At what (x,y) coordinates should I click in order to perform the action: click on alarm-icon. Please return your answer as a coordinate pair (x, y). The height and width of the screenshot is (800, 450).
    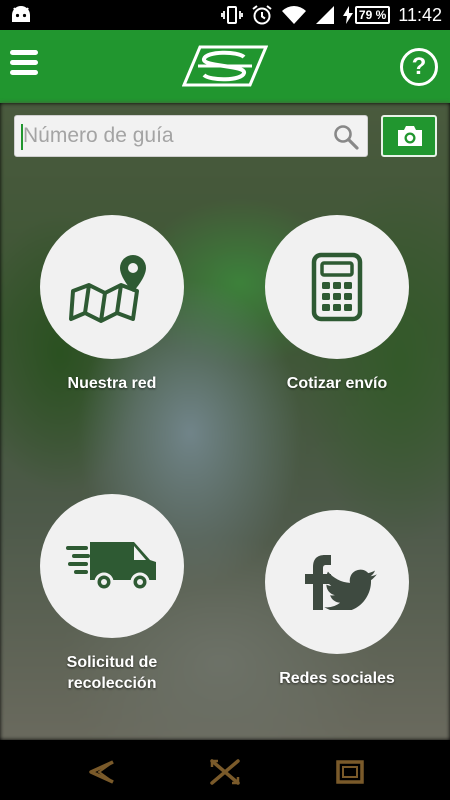
    Looking at the image, I should click on (262, 15).